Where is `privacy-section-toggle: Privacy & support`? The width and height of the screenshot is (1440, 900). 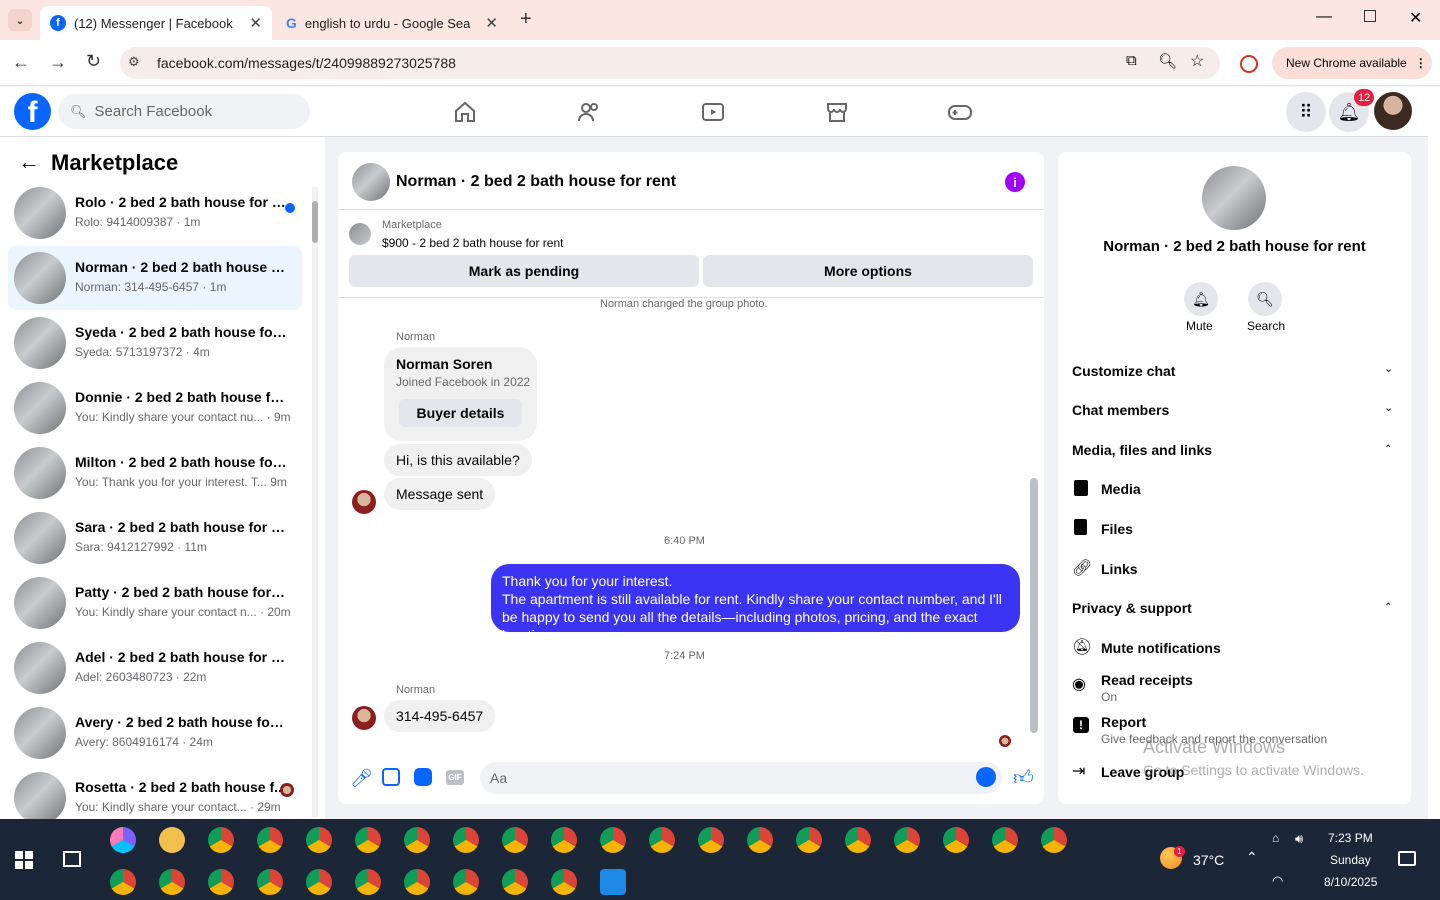
privacy-section-toggle: Privacy & support is located at coordinates (1132, 608).